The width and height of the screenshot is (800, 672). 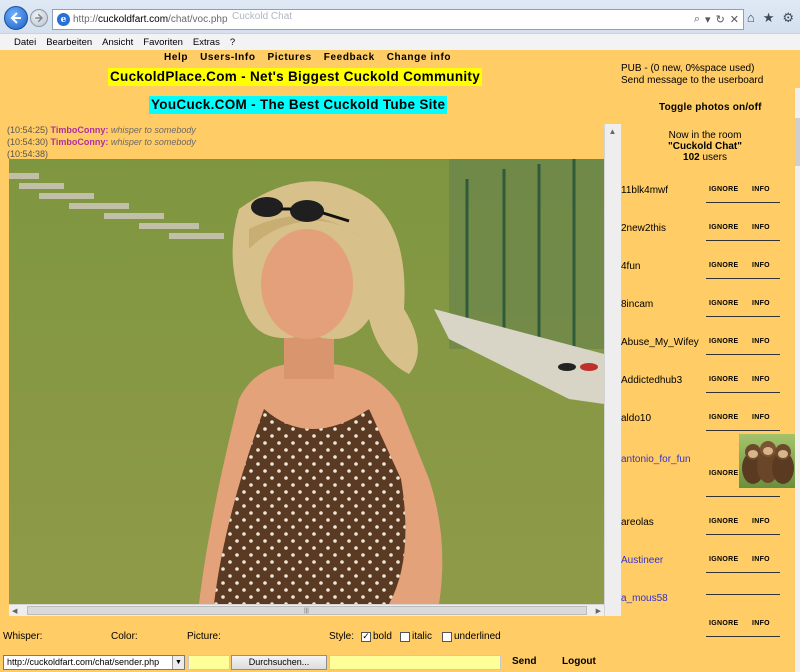 I want to click on user-avatar-monkeys, so click(x=767, y=461).